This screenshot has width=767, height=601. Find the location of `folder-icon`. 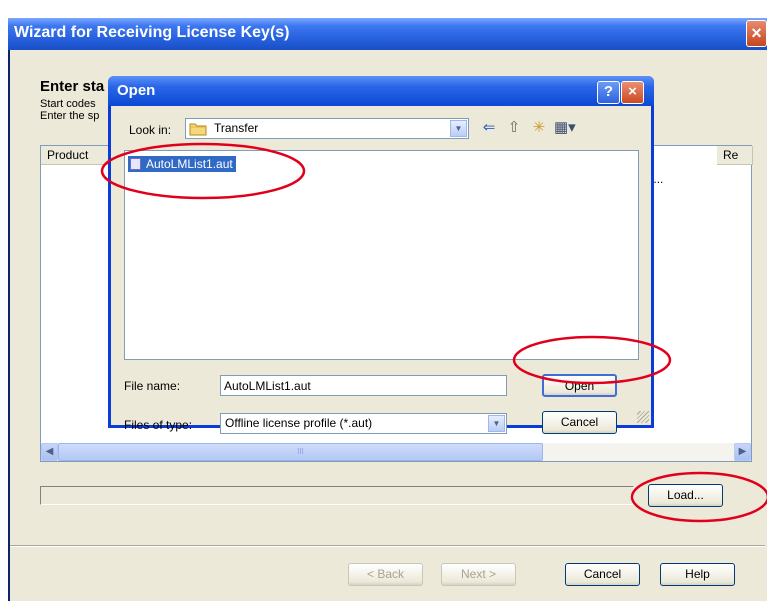

folder-icon is located at coordinates (198, 129).